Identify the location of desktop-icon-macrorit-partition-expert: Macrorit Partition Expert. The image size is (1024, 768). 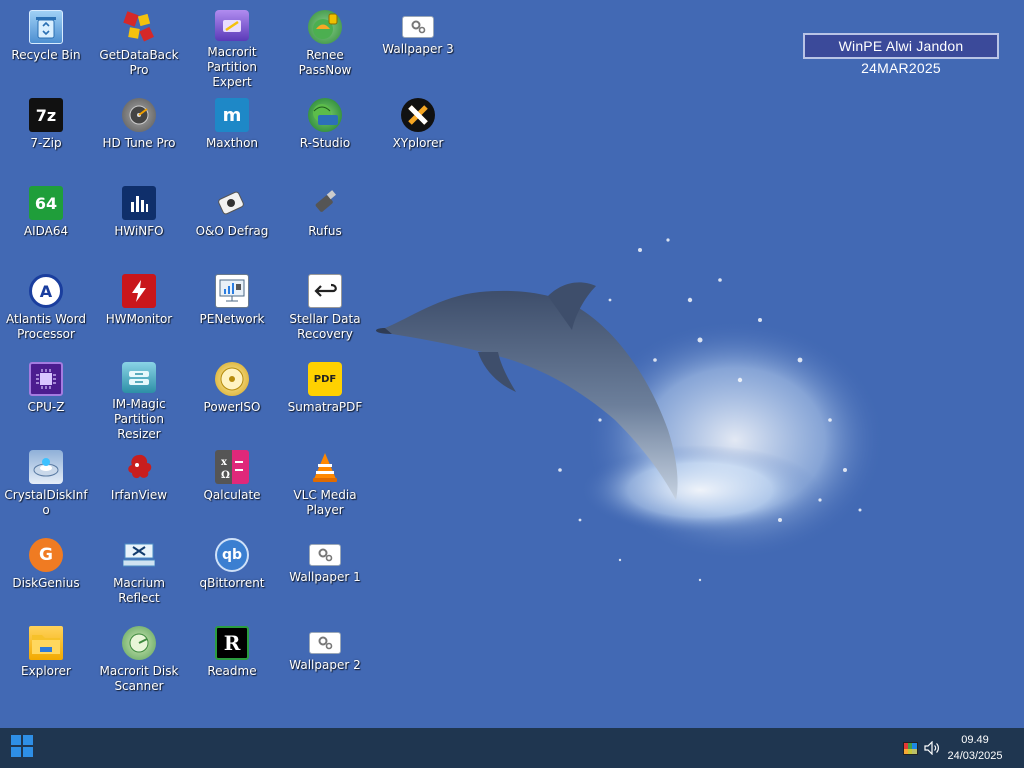
(232, 47).